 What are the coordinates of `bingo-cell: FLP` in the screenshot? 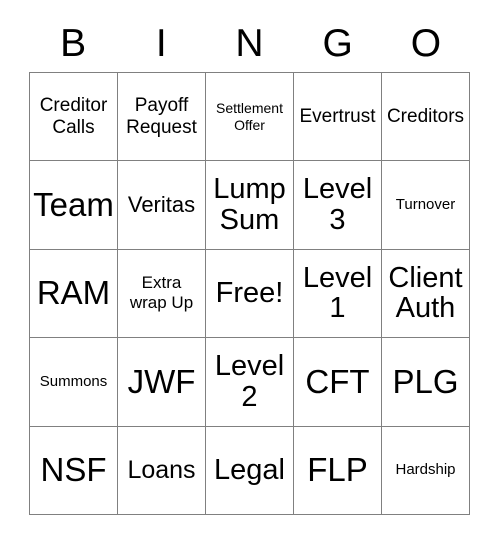 It's located at (338, 470).